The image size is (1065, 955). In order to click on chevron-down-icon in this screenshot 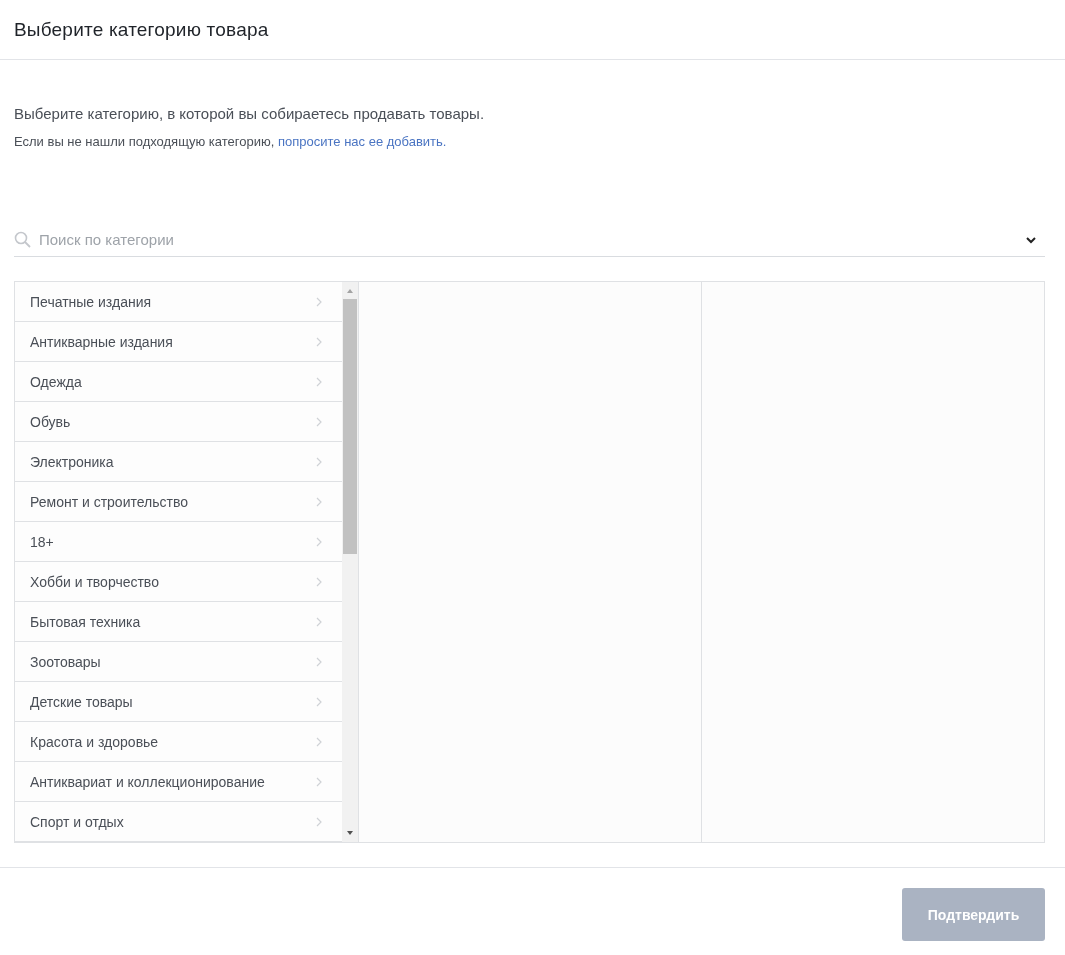, I will do `click(1031, 239)`.